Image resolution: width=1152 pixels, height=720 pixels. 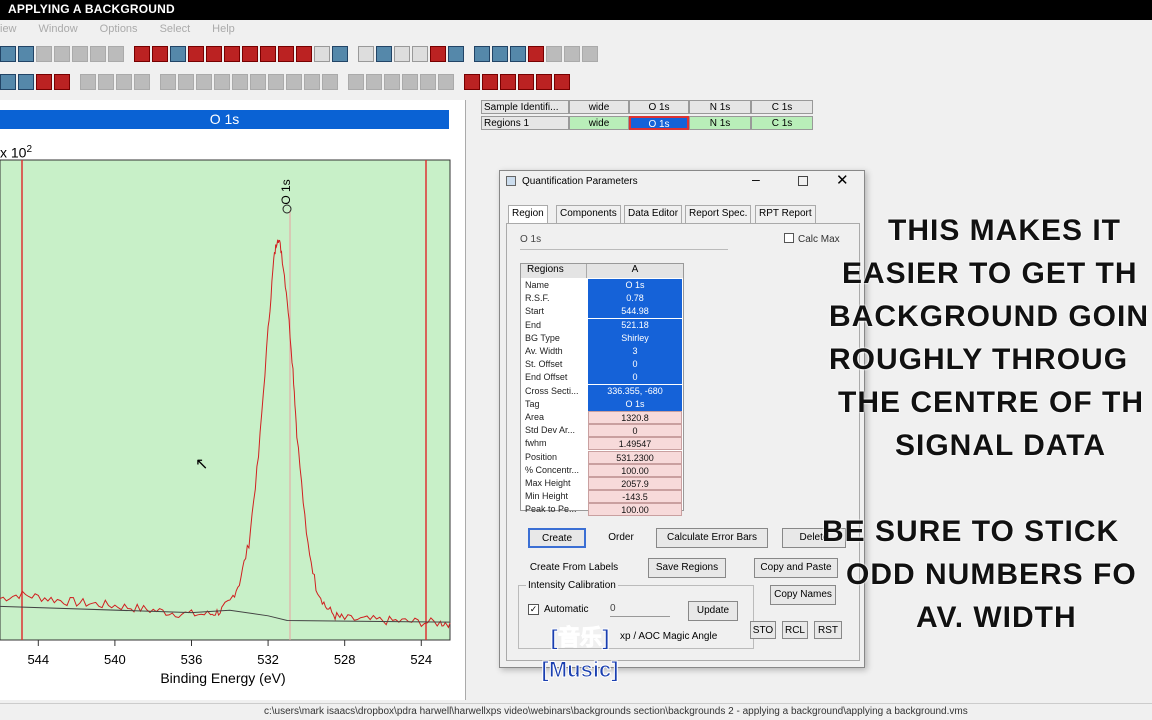 I want to click on order-button: Order, so click(x=621, y=538).